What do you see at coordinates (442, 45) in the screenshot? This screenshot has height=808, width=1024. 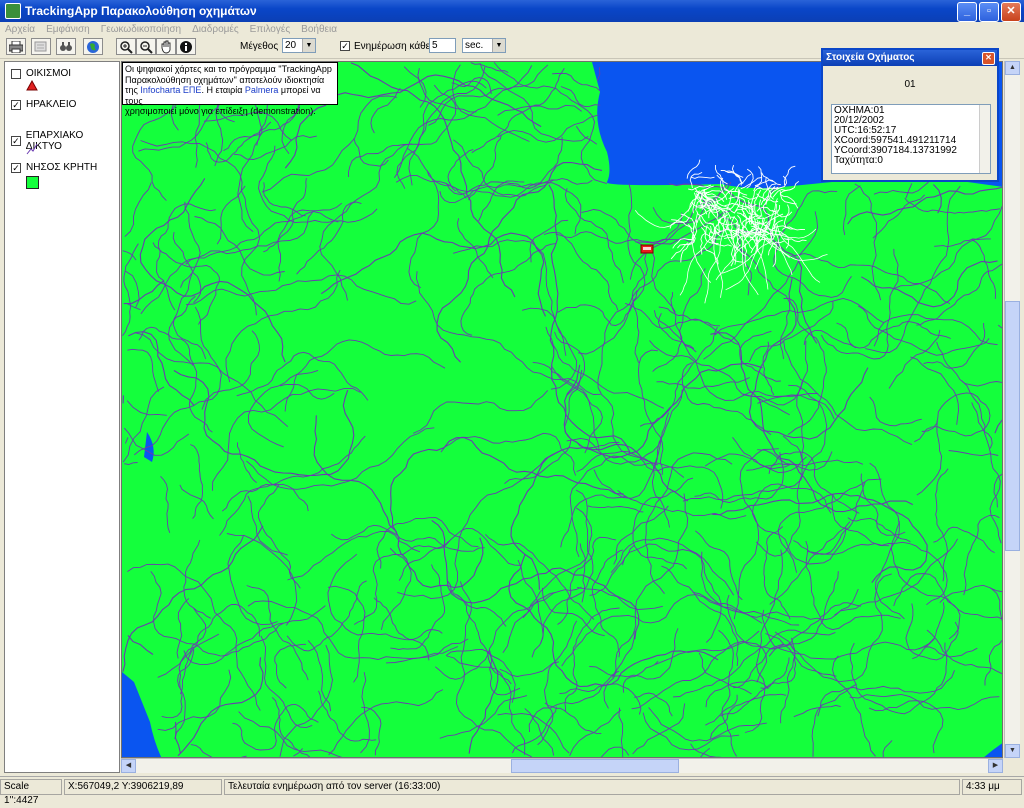 I see `interval-input: 5` at bounding box center [442, 45].